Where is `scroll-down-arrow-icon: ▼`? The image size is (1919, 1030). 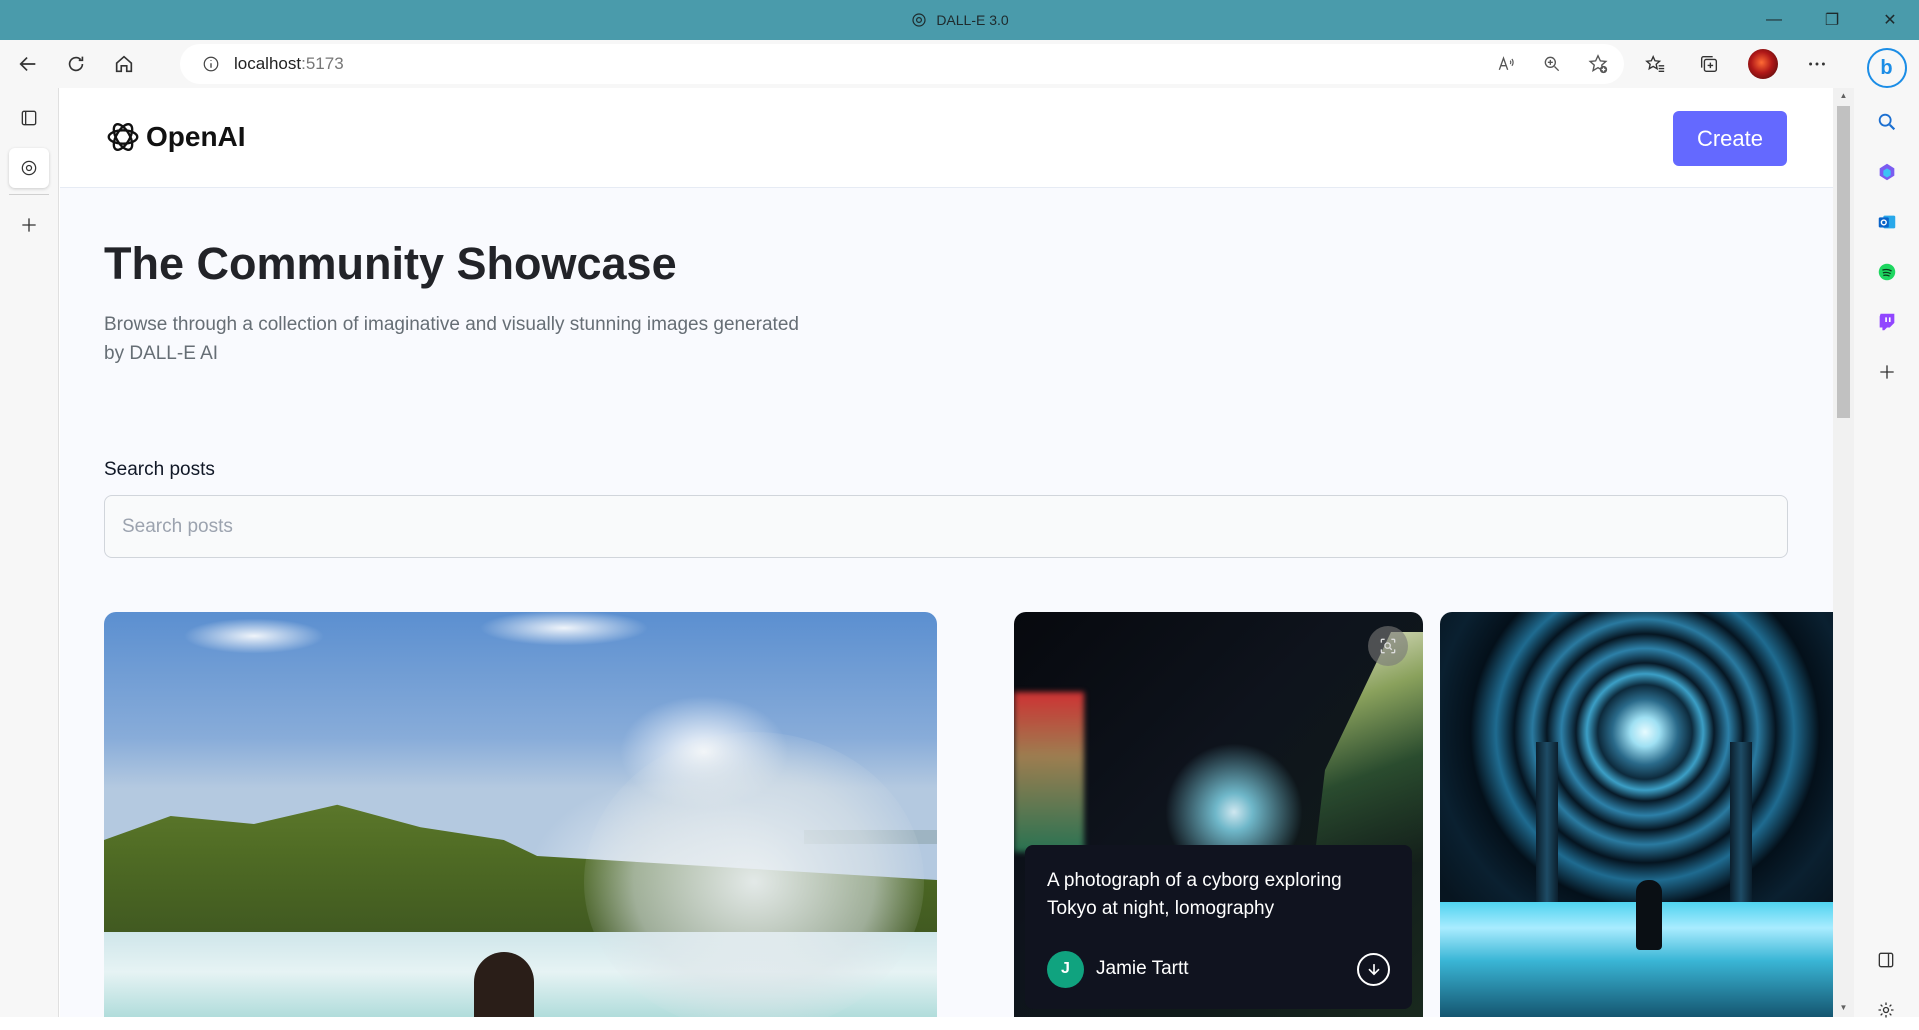 scroll-down-arrow-icon: ▼ is located at coordinates (1843, 1008).